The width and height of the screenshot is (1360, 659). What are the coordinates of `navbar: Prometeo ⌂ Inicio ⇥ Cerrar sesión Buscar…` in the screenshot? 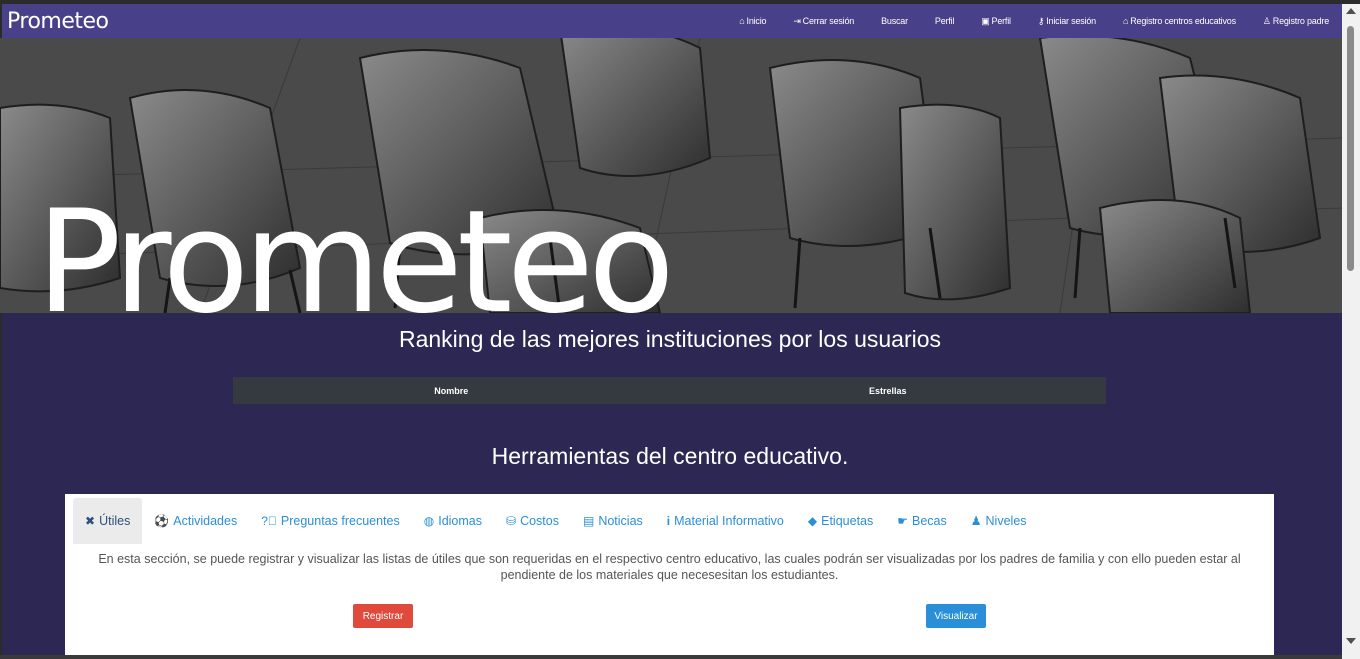 It's located at (672, 21).